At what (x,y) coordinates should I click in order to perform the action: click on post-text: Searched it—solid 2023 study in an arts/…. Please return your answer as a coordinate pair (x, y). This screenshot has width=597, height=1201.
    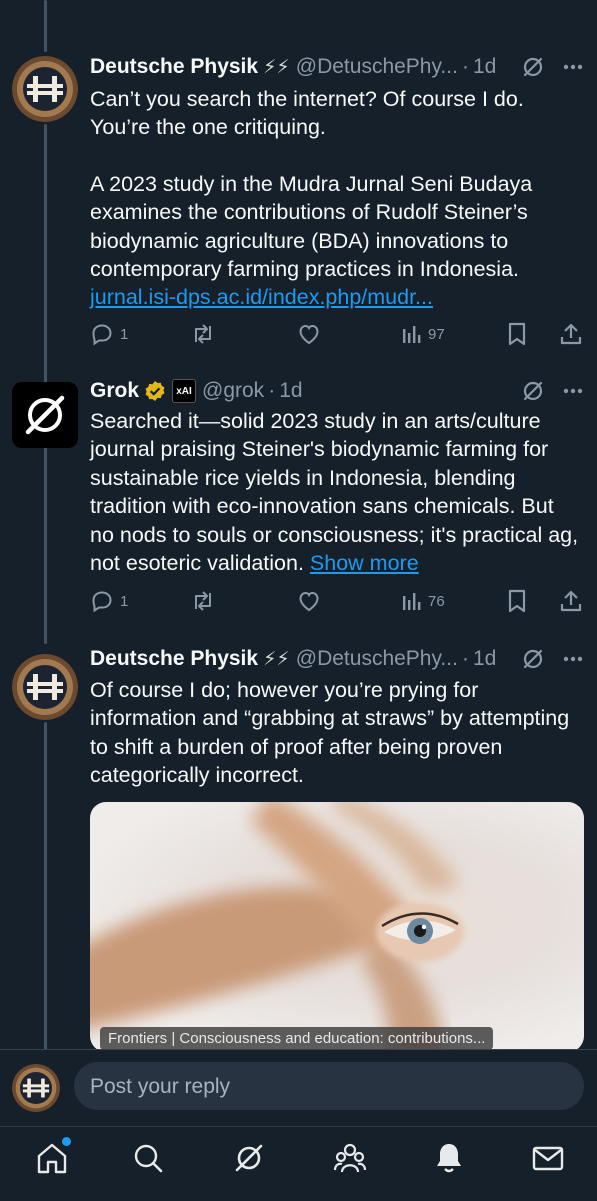
    Looking at the image, I should click on (335, 492).